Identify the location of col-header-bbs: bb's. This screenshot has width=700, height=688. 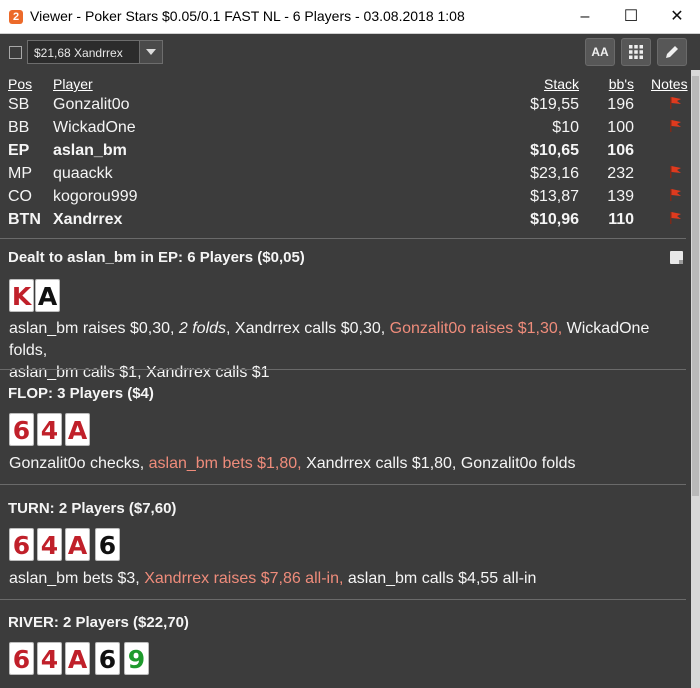
(621, 84).